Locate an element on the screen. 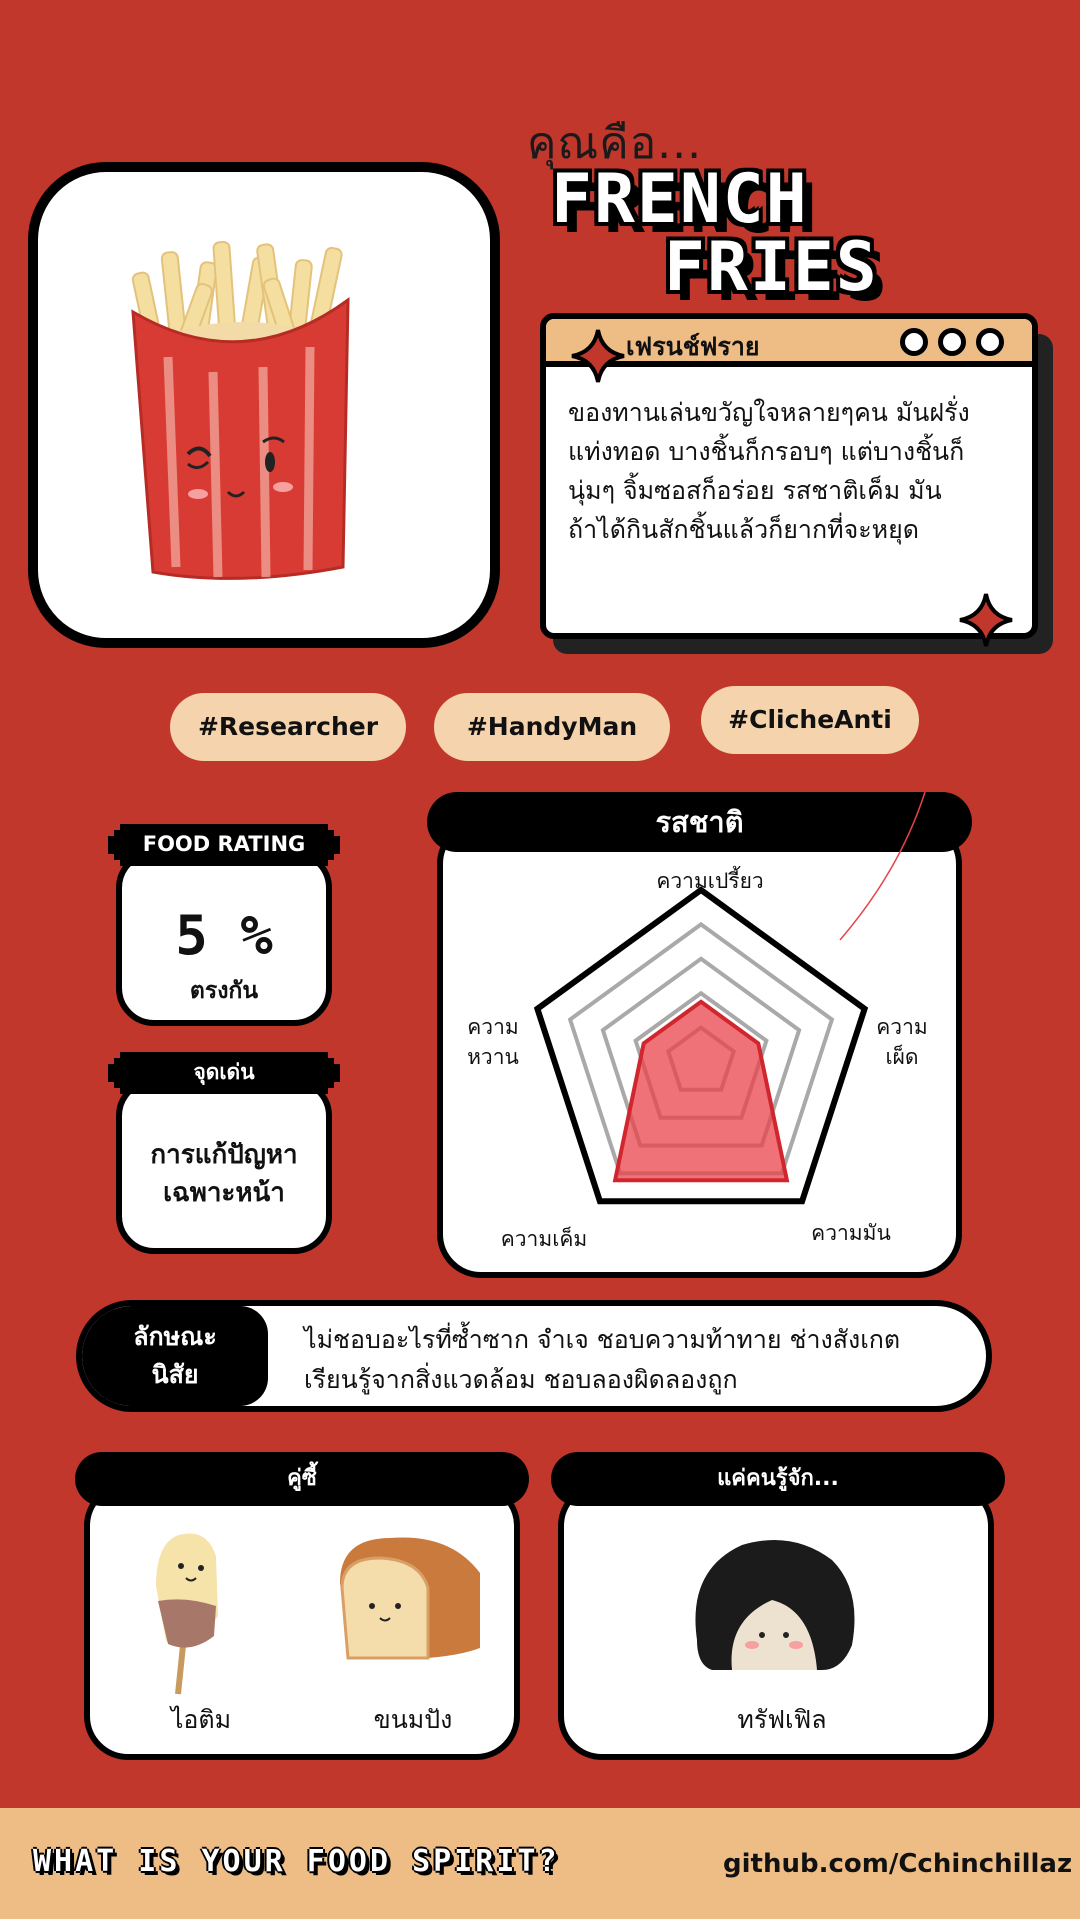 This screenshot has height=1919, width=1080. radar-taste-area is located at coordinates (701, 1091).